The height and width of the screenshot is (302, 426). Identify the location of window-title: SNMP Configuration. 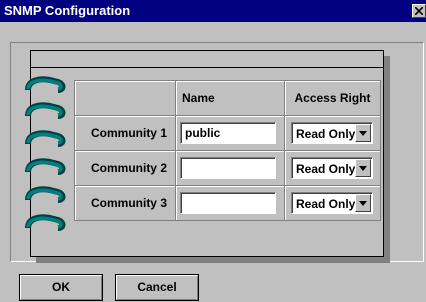
(67, 10).